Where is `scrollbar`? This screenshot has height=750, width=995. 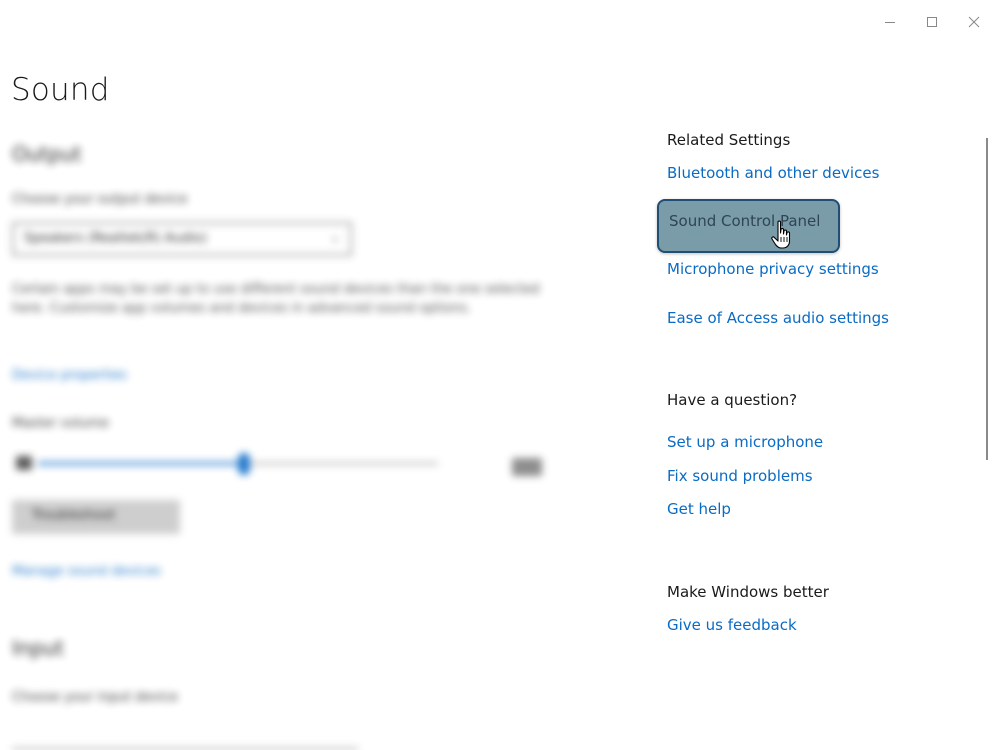 scrollbar is located at coordinates (987, 299).